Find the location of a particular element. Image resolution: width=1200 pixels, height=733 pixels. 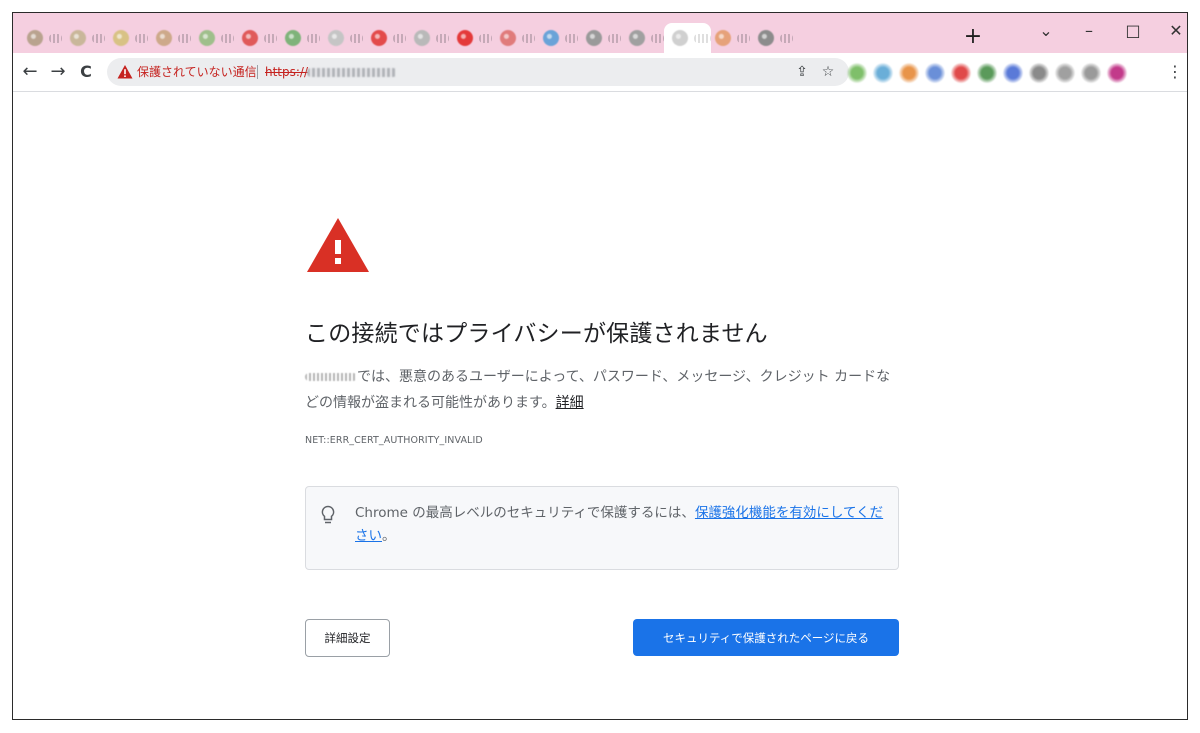

page-title: この接続ではプライバシーが保護されません is located at coordinates (536, 334).